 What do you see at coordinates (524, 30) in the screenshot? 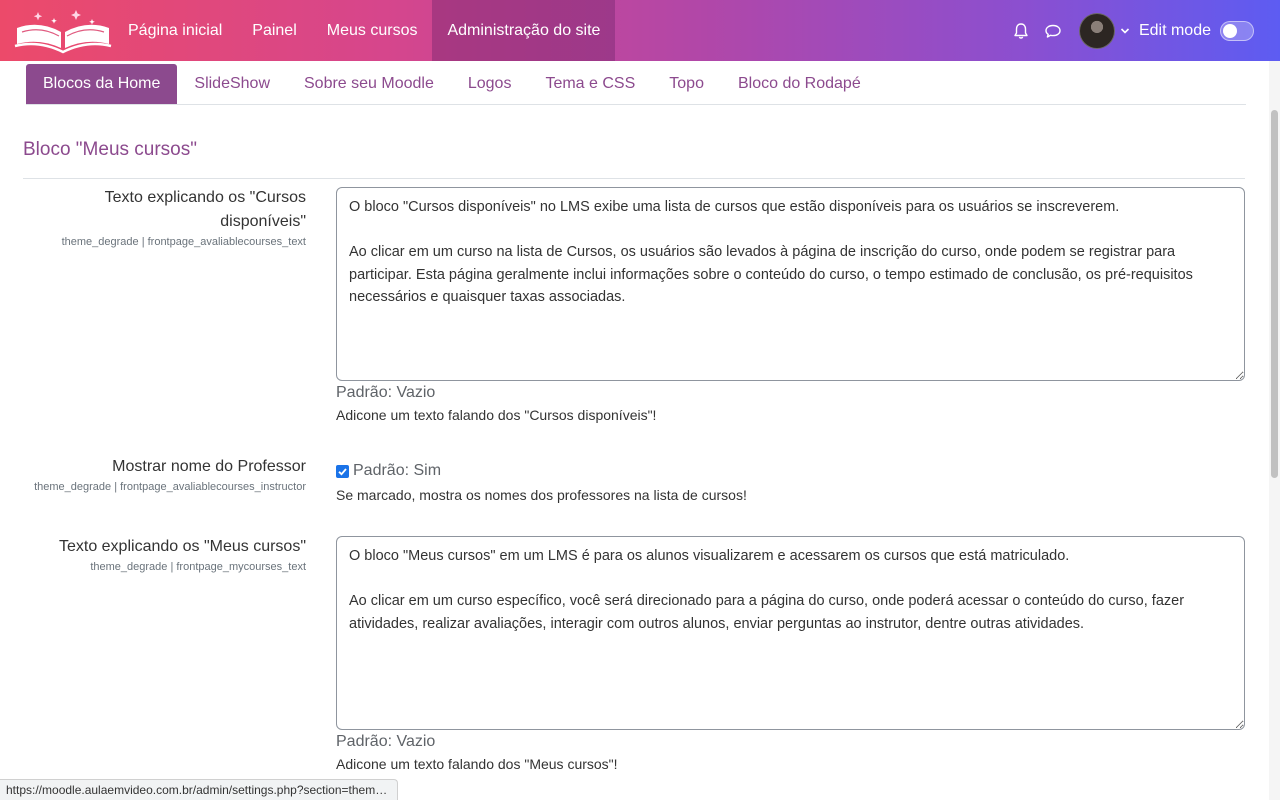
I see `nav-site-administration: Administração do site` at bounding box center [524, 30].